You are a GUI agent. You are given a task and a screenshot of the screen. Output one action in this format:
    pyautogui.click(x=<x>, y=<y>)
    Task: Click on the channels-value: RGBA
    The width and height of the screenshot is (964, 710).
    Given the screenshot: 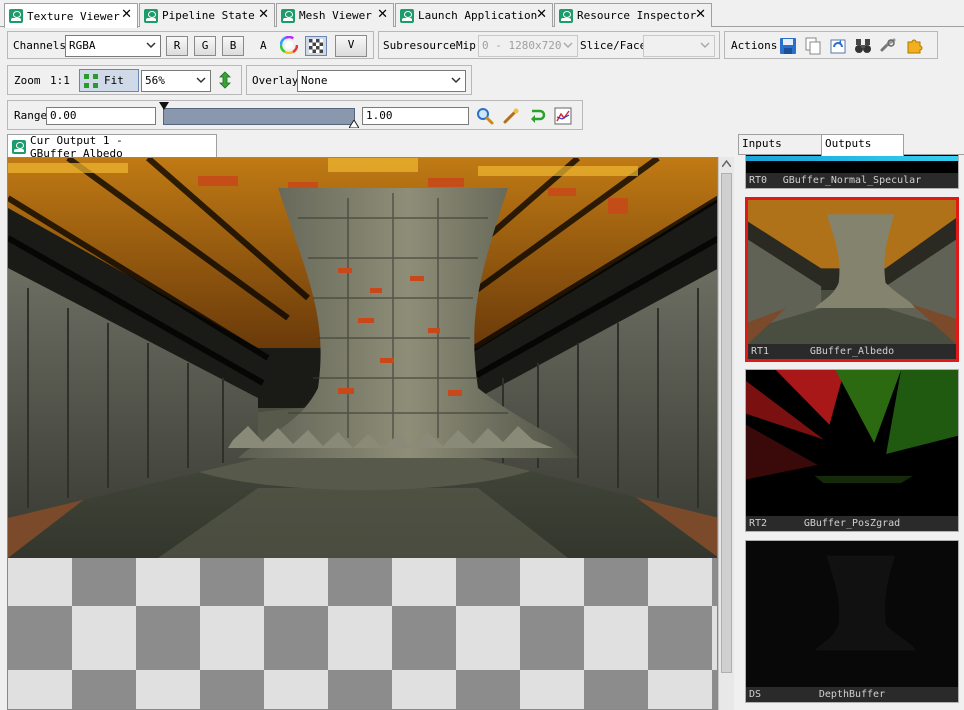 What is the action you would take?
    pyautogui.click(x=82, y=45)
    